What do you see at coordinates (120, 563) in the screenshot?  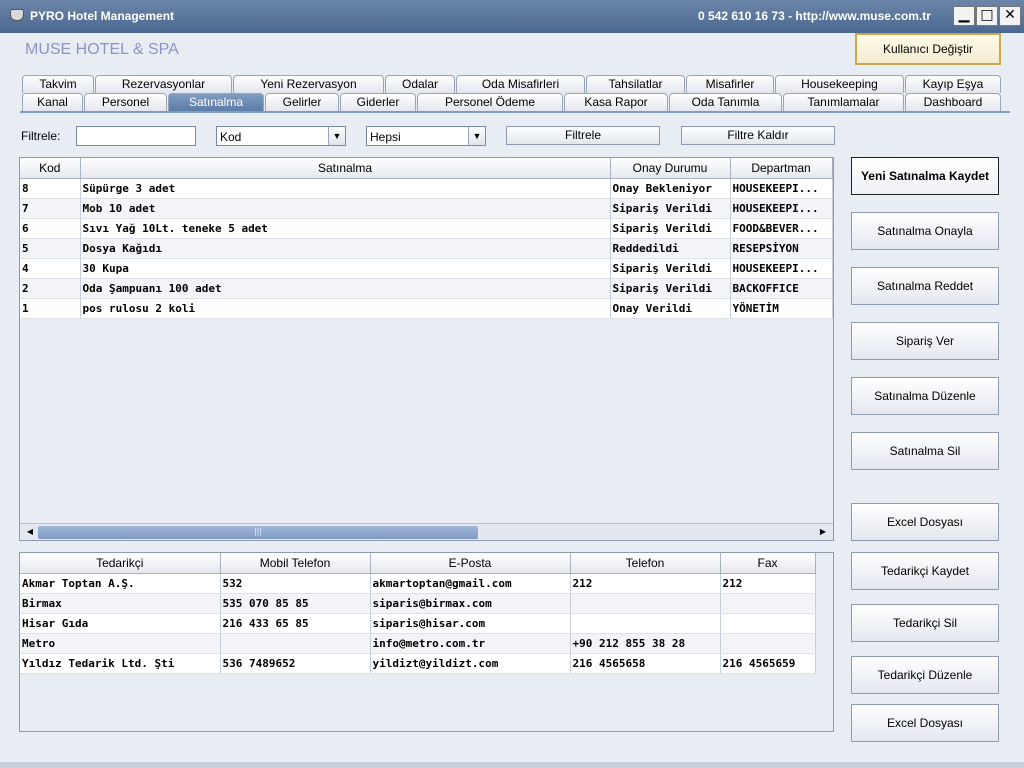 I see `col-tedarikci: Tedarikçi` at bounding box center [120, 563].